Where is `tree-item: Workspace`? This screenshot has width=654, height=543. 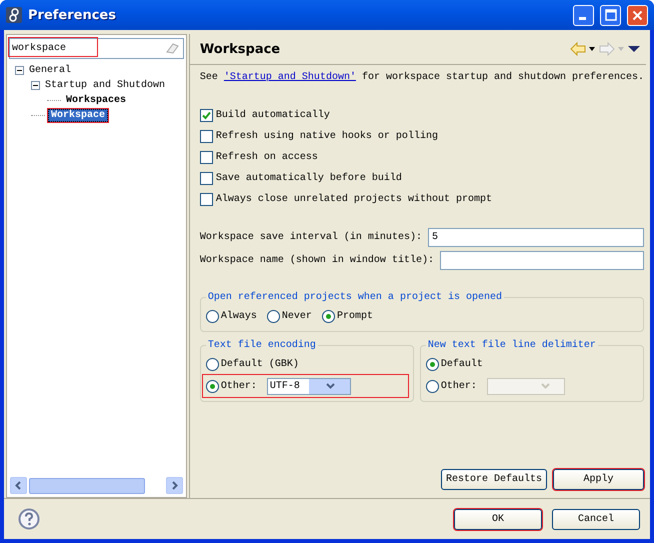 tree-item: Workspace is located at coordinates (78, 115).